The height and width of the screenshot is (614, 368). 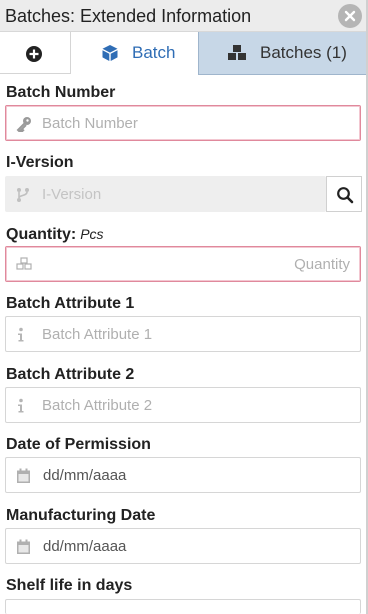 I want to click on tab-batch: Batch, so click(x=134, y=53).